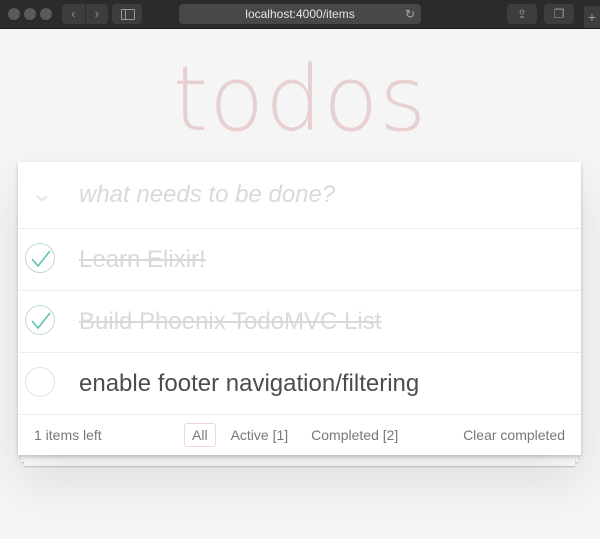 The width and height of the screenshot is (600, 539). What do you see at coordinates (41, 194) in the screenshot?
I see `chevron-down-icon: ⌄` at bounding box center [41, 194].